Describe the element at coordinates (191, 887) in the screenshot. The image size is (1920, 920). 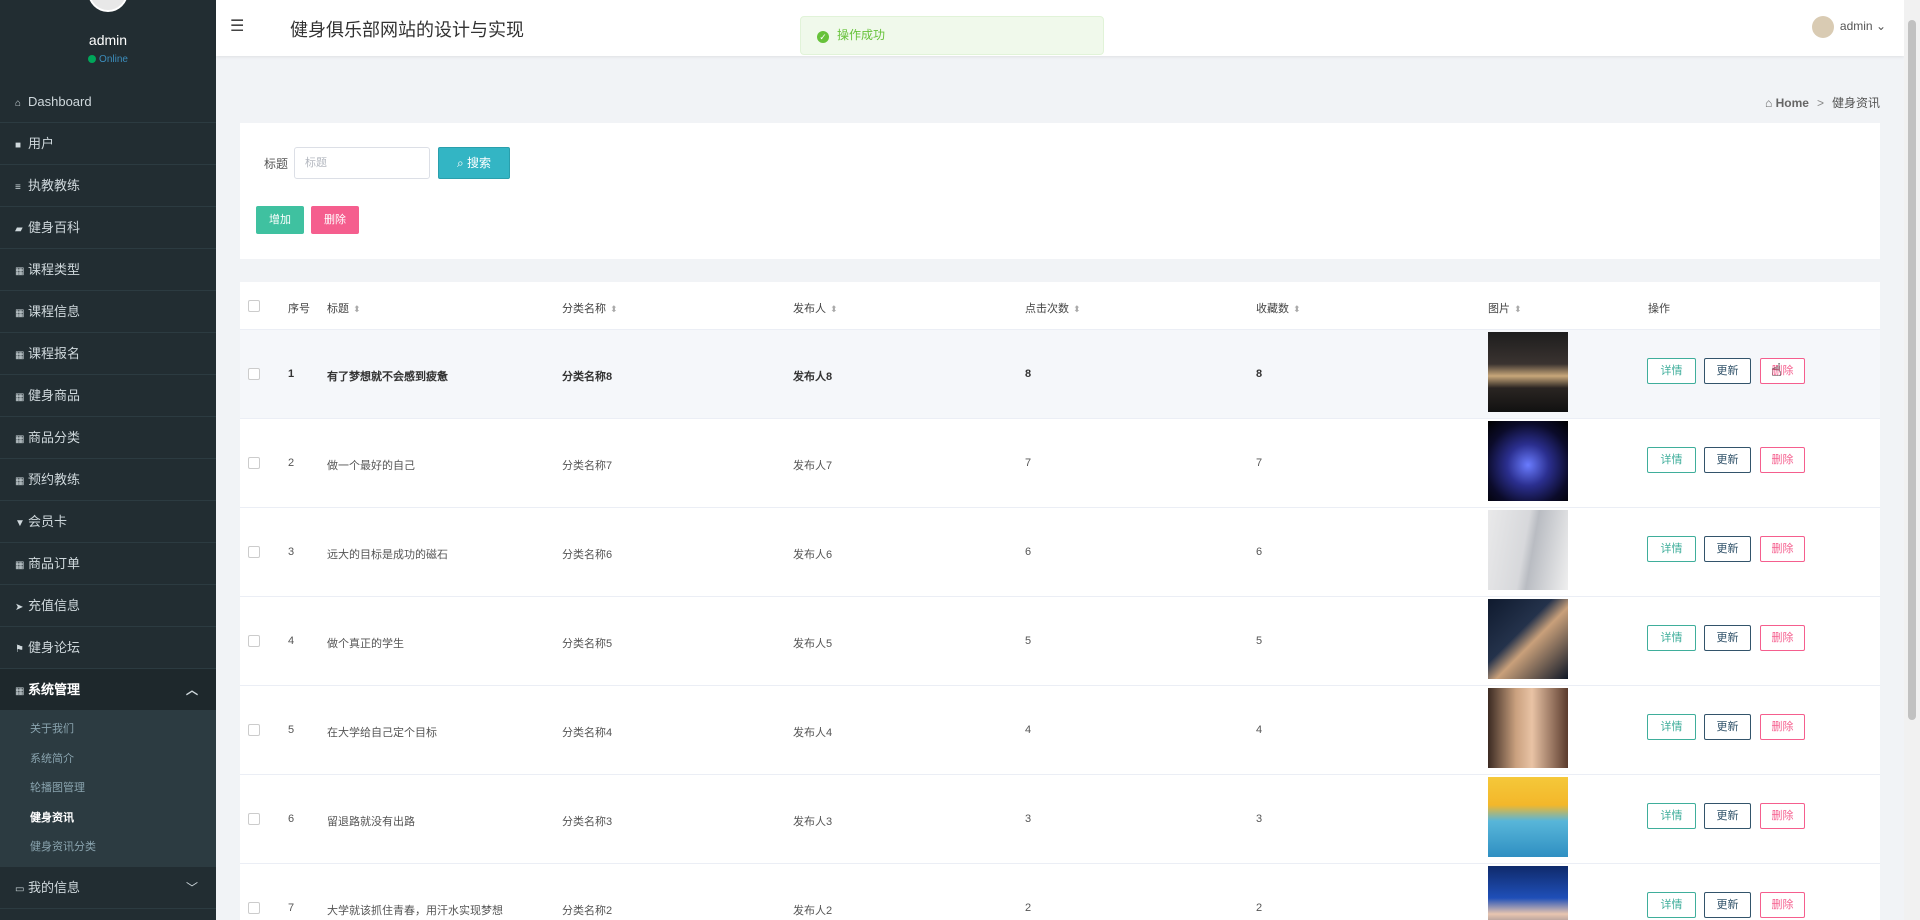
I see `chevron-down-icon: ﹀` at that location.